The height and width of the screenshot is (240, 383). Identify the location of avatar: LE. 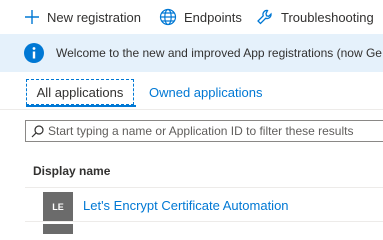
(58, 207).